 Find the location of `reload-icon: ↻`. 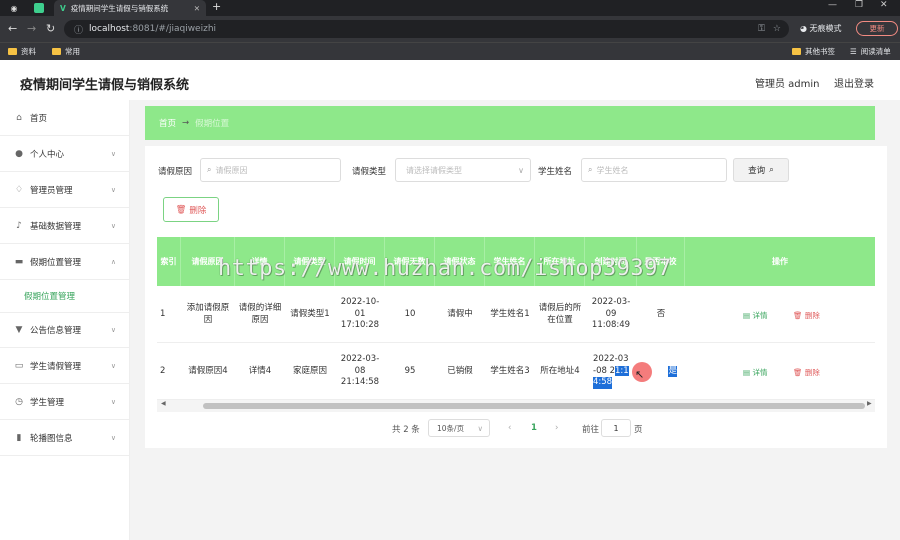

reload-icon: ↻ is located at coordinates (50, 28).